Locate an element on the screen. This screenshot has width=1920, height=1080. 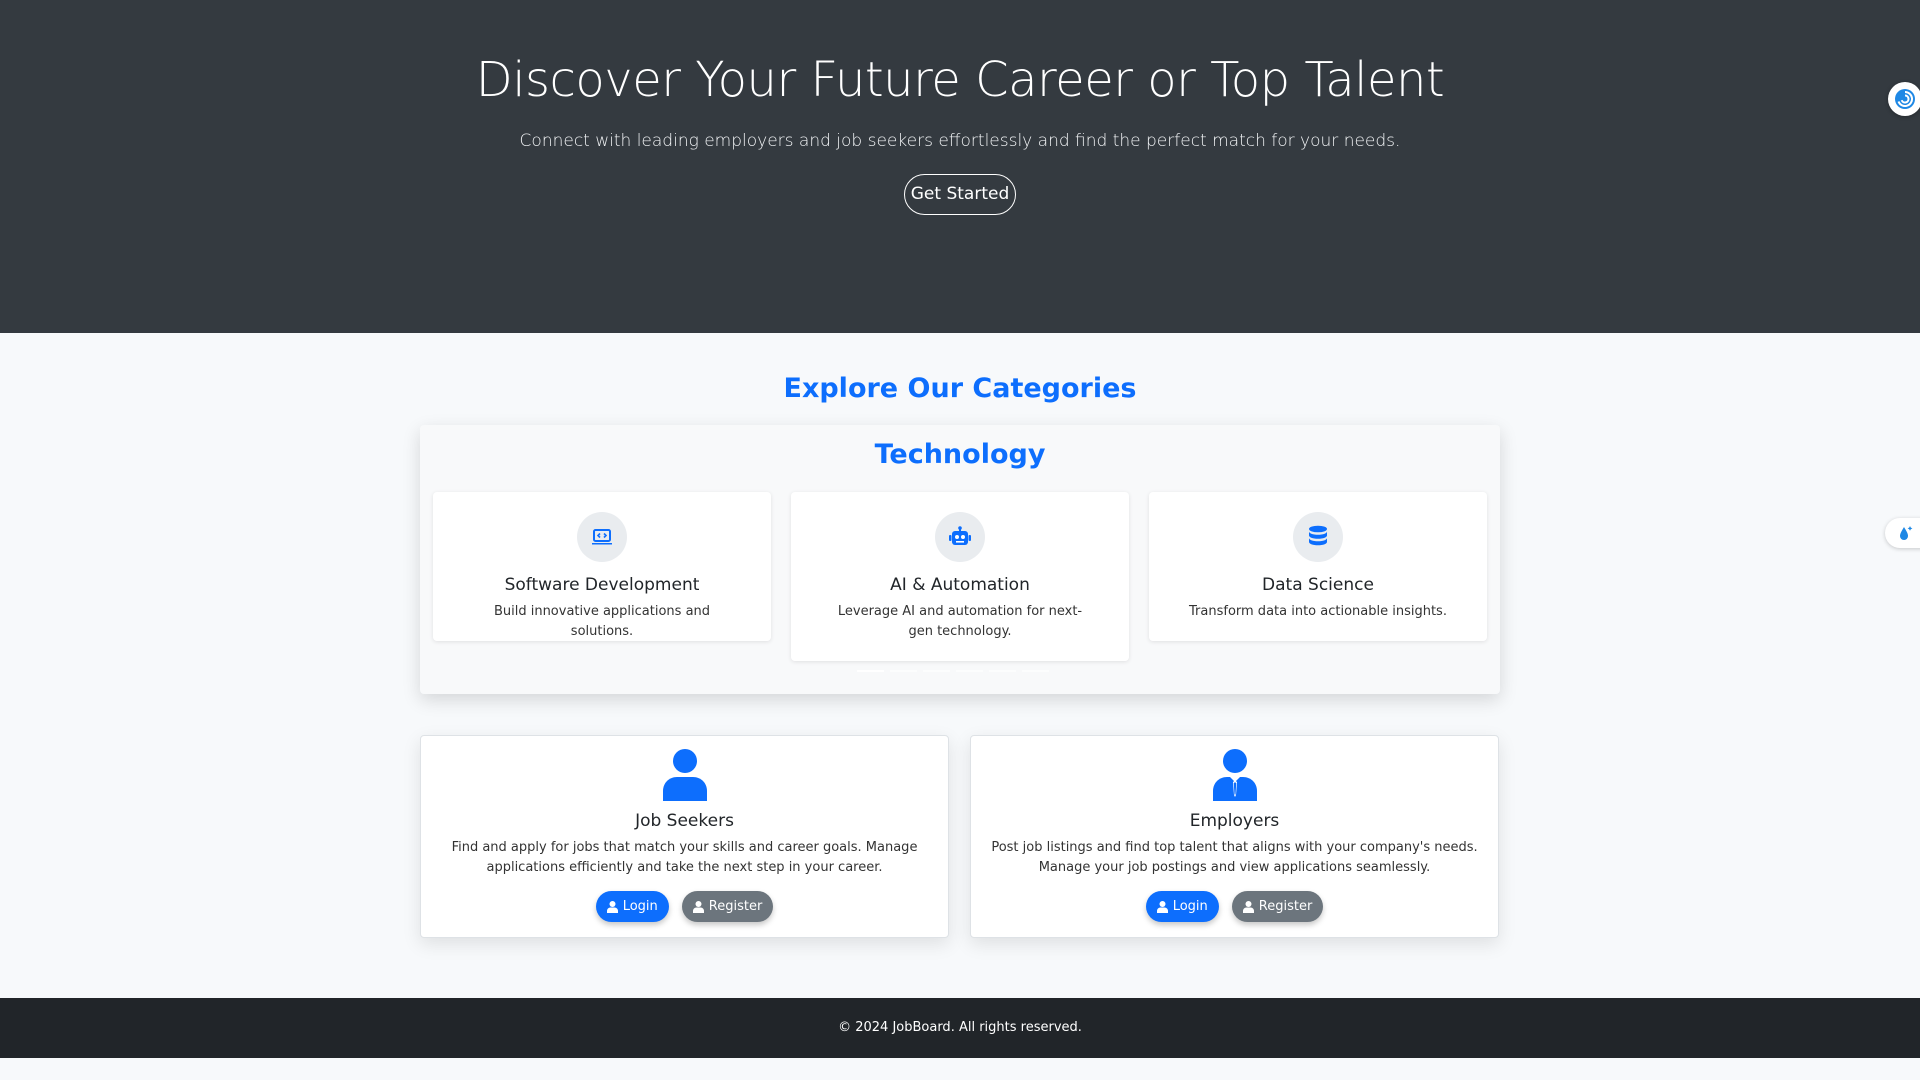
category-name: Data Science is located at coordinates (1318, 585).